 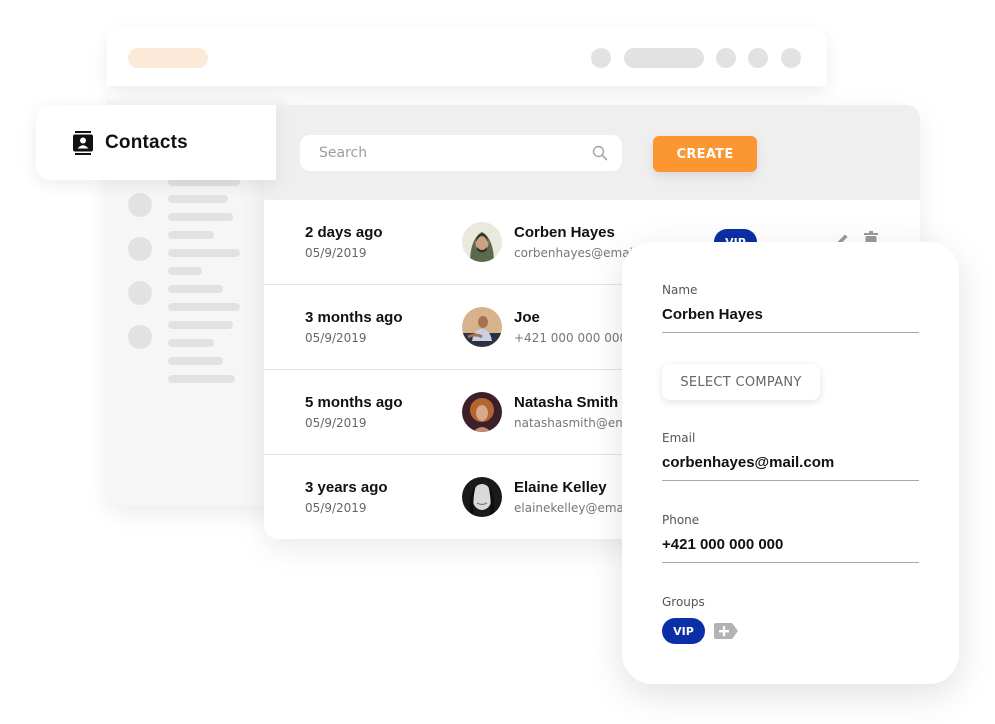 What do you see at coordinates (741, 382) in the screenshot?
I see `select-company-button: SELECT COMPANY` at bounding box center [741, 382].